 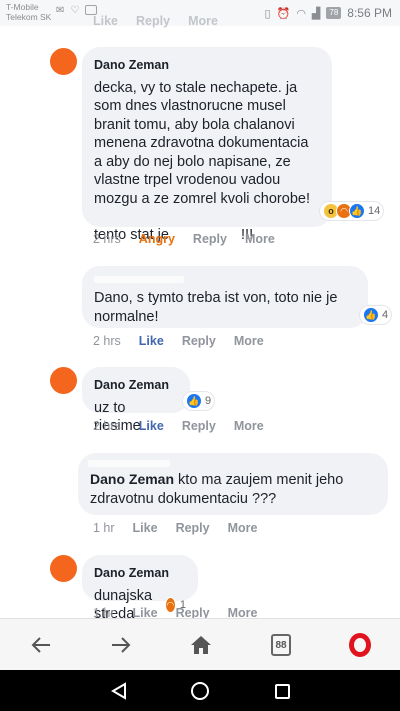 What do you see at coordinates (41, 645) in the screenshot?
I see `back-arrow-icon` at bounding box center [41, 645].